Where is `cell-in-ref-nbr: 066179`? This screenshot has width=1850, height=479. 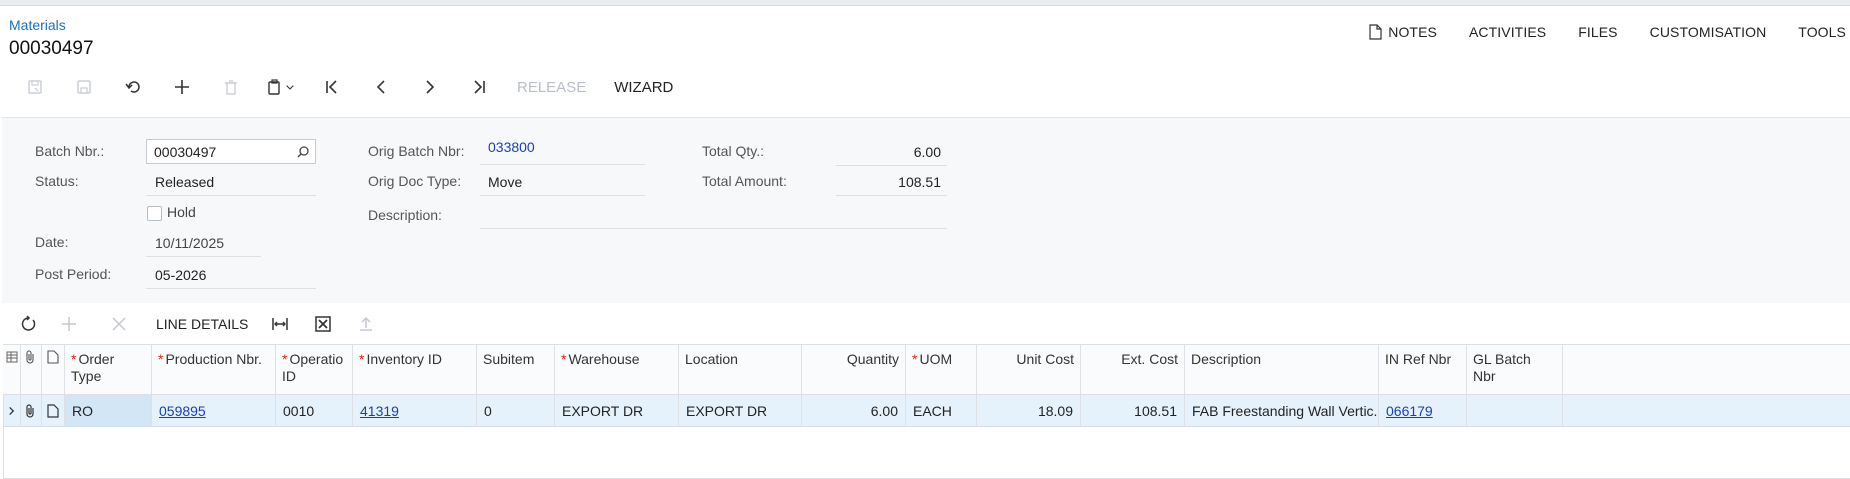 cell-in-ref-nbr: 066179 is located at coordinates (1423, 410).